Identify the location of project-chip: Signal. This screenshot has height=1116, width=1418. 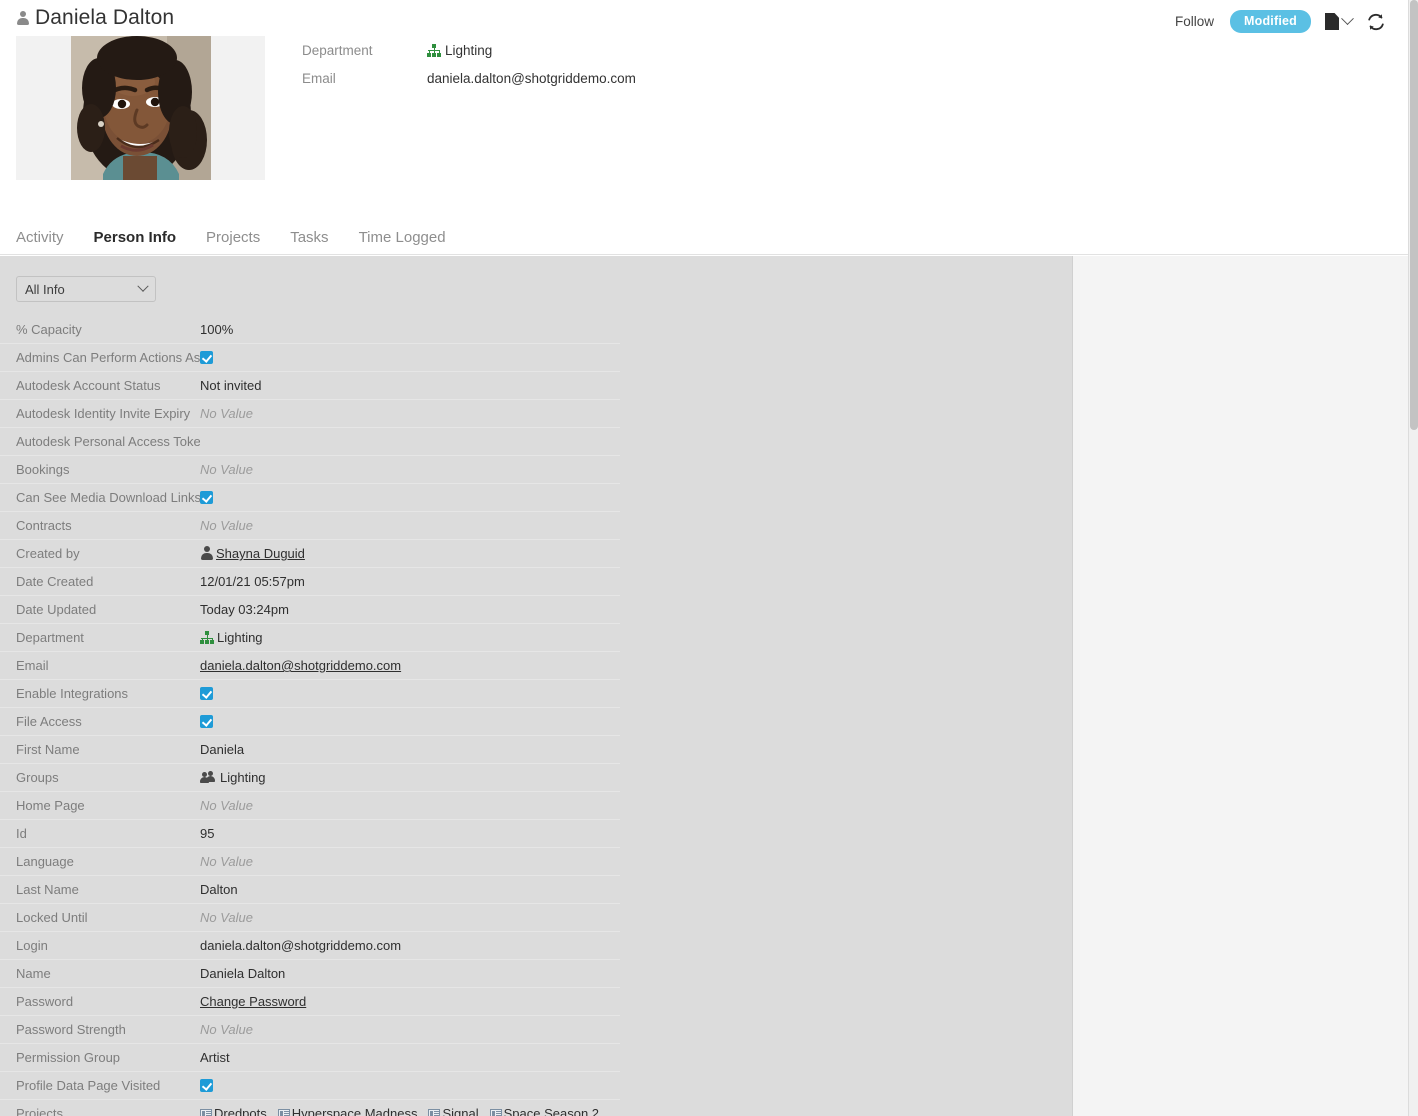
(453, 1111).